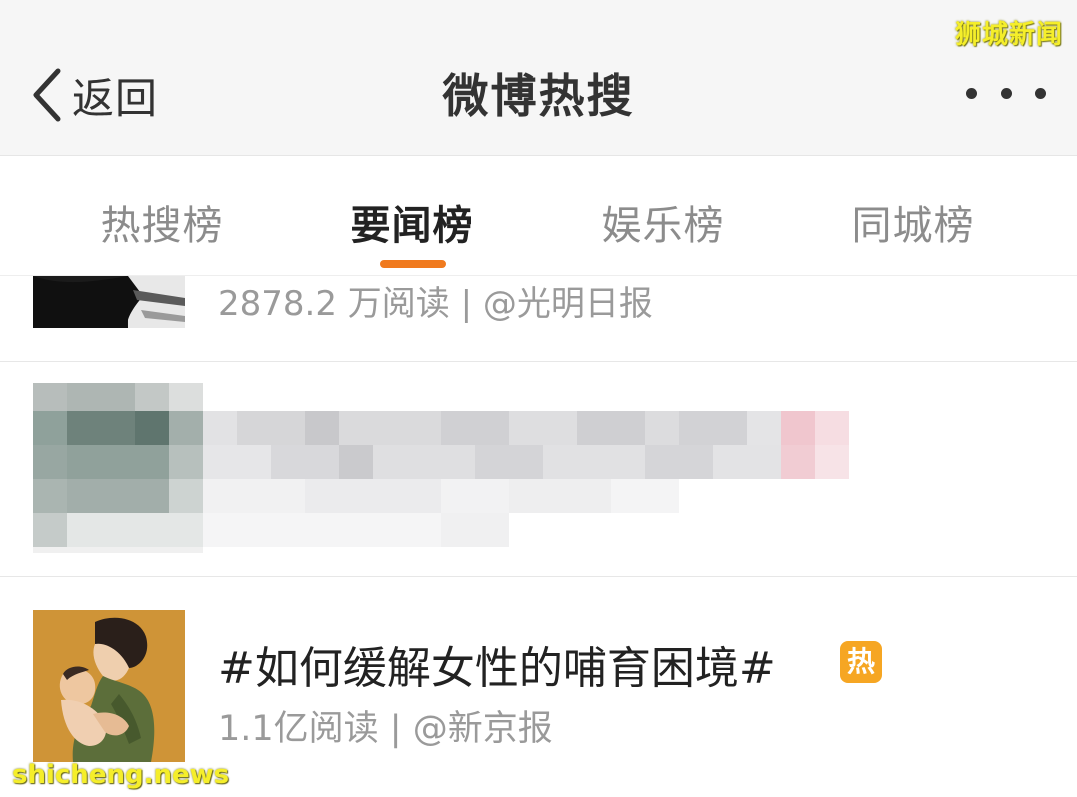 The width and height of the screenshot is (1077, 797). I want to click on ranking-tabs: 热搜榜 要闻榜 娱乐榜 同城榜, so click(538, 216).